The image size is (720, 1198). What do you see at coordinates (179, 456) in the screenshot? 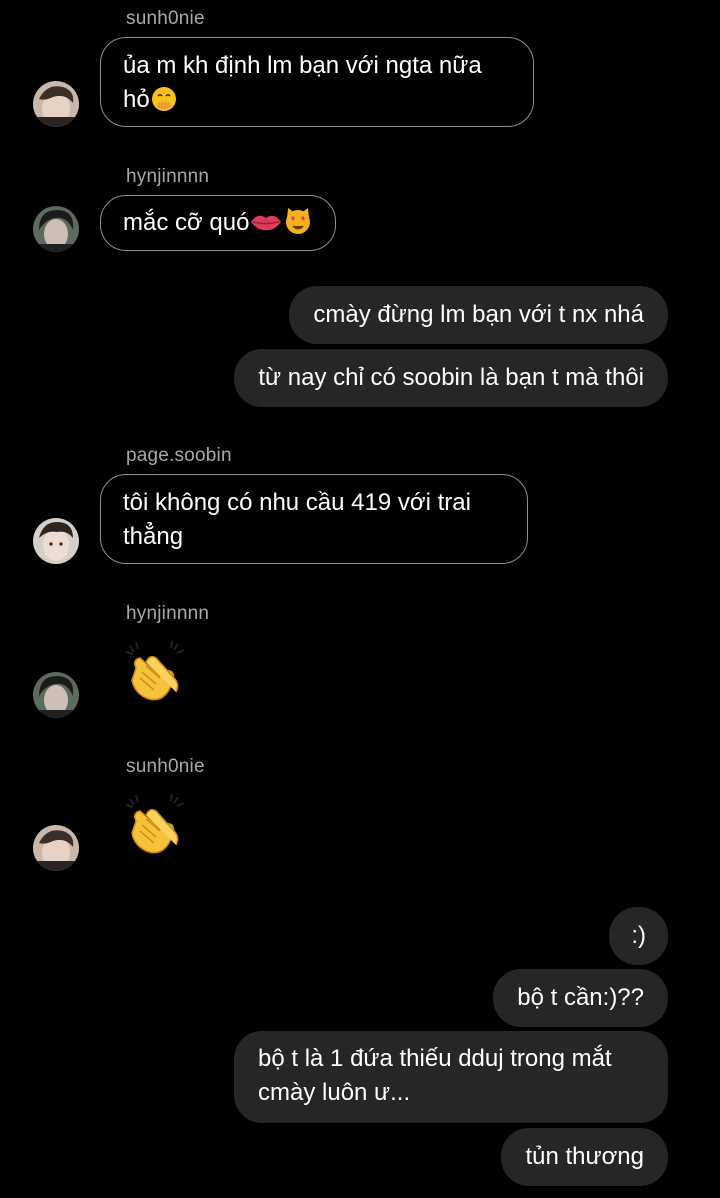
I see `sender-name: page.soobin` at bounding box center [179, 456].